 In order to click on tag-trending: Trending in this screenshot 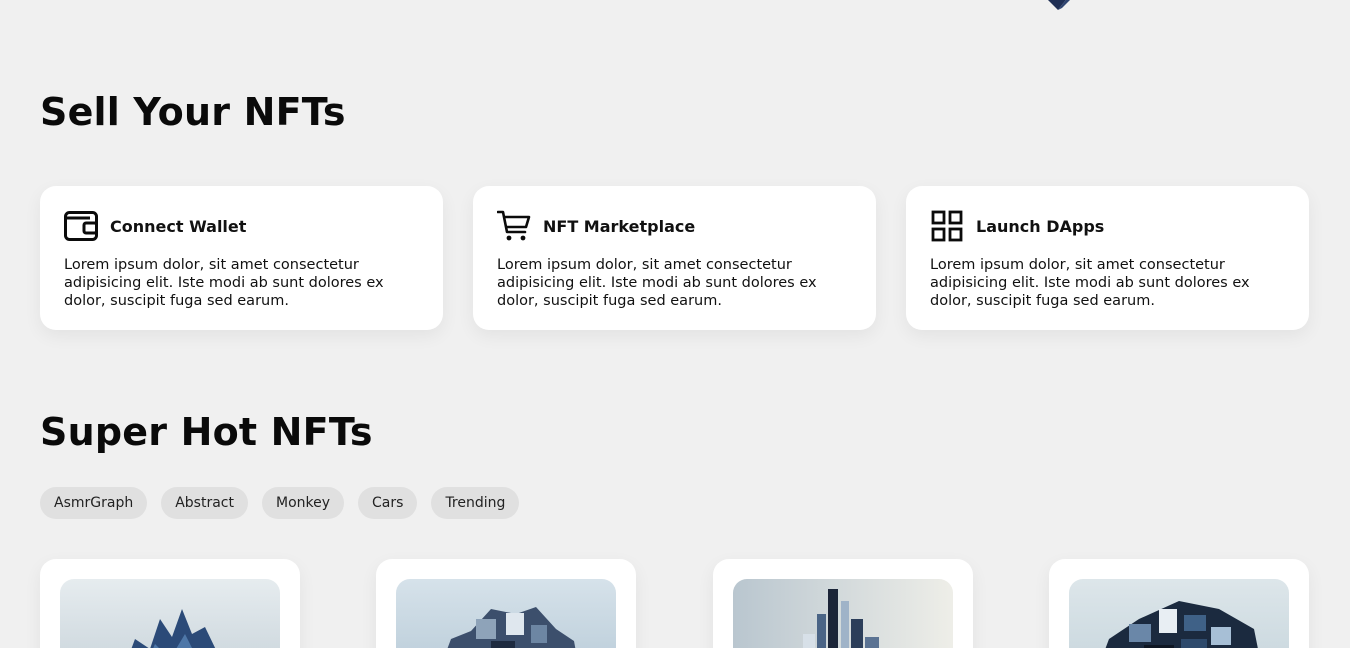, I will do `click(475, 503)`.